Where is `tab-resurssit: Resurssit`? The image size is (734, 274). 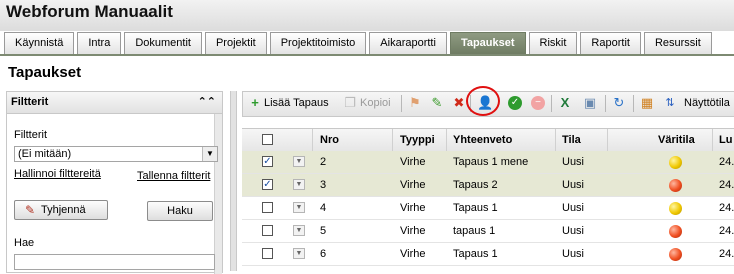
tab-resurssit: Resurssit is located at coordinates (677, 43).